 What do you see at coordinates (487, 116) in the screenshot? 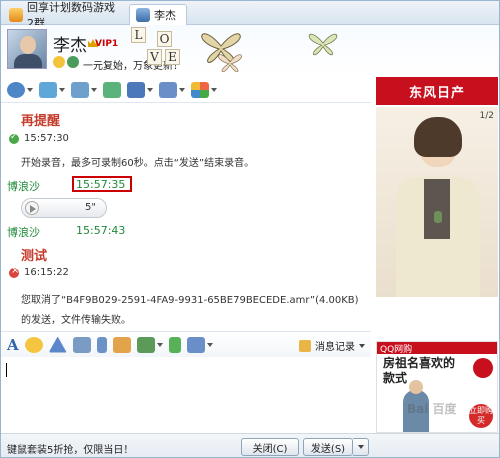
I see `ad-pager: 1/2` at bounding box center [487, 116].